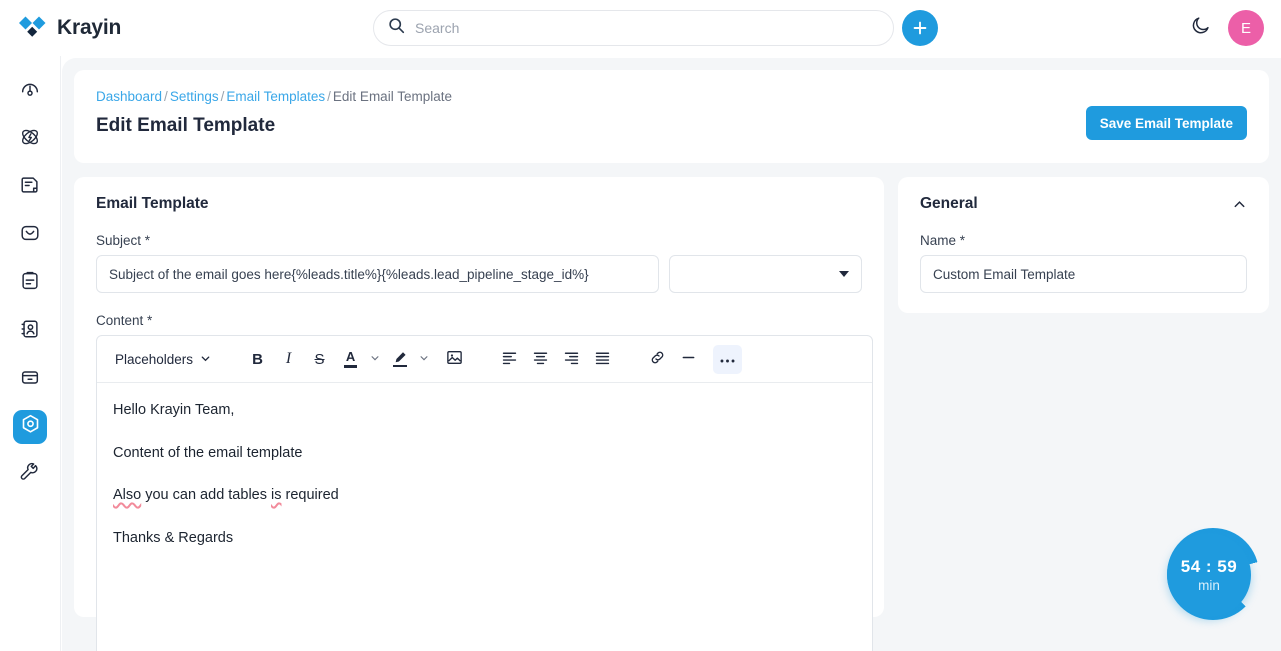 This screenshot has height=651, width=1281. I want to click on top-bar: Krayin E, so click(640, 28).